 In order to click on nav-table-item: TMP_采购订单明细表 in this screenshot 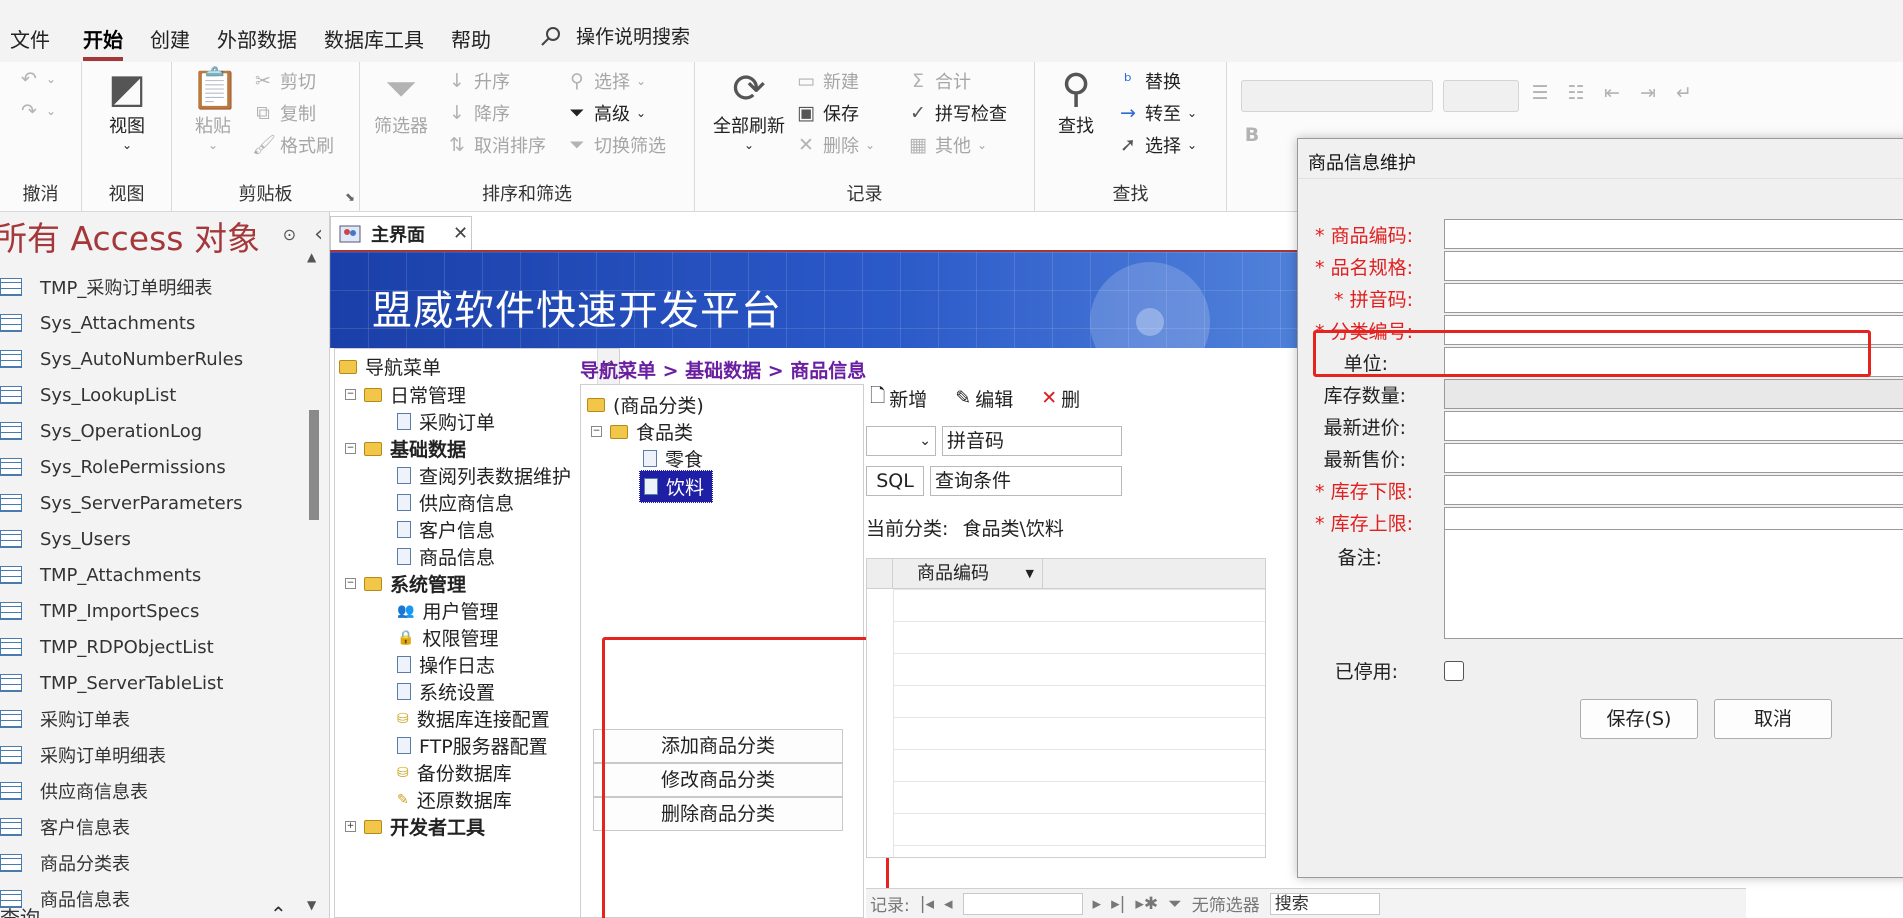, I will do `click(106, 287)`.